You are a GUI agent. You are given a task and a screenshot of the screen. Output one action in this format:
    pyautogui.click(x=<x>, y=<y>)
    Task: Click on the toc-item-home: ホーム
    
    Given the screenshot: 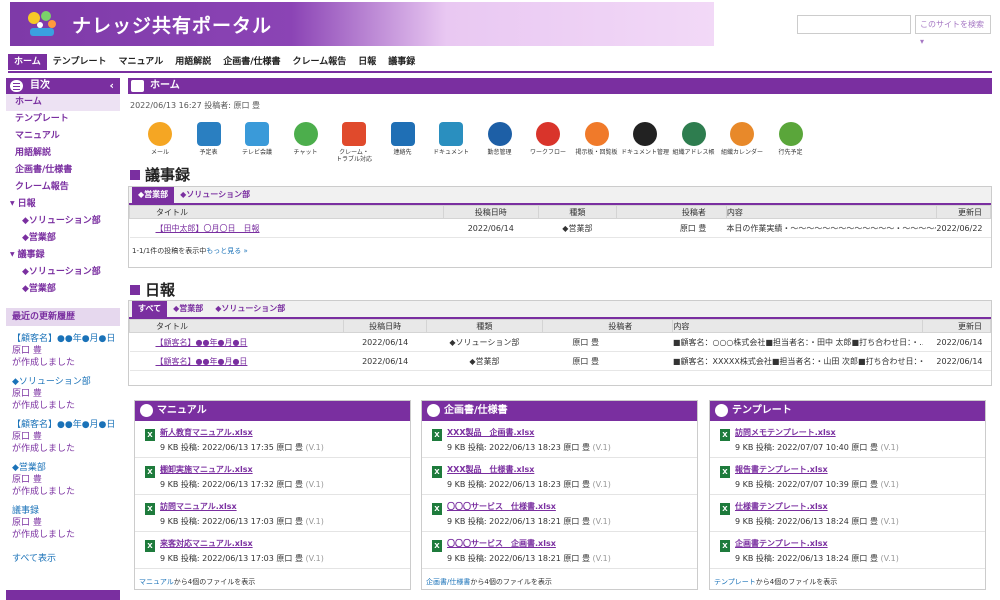 What is the action you would take?
    pyautogui.click(x=63, y=102)
    